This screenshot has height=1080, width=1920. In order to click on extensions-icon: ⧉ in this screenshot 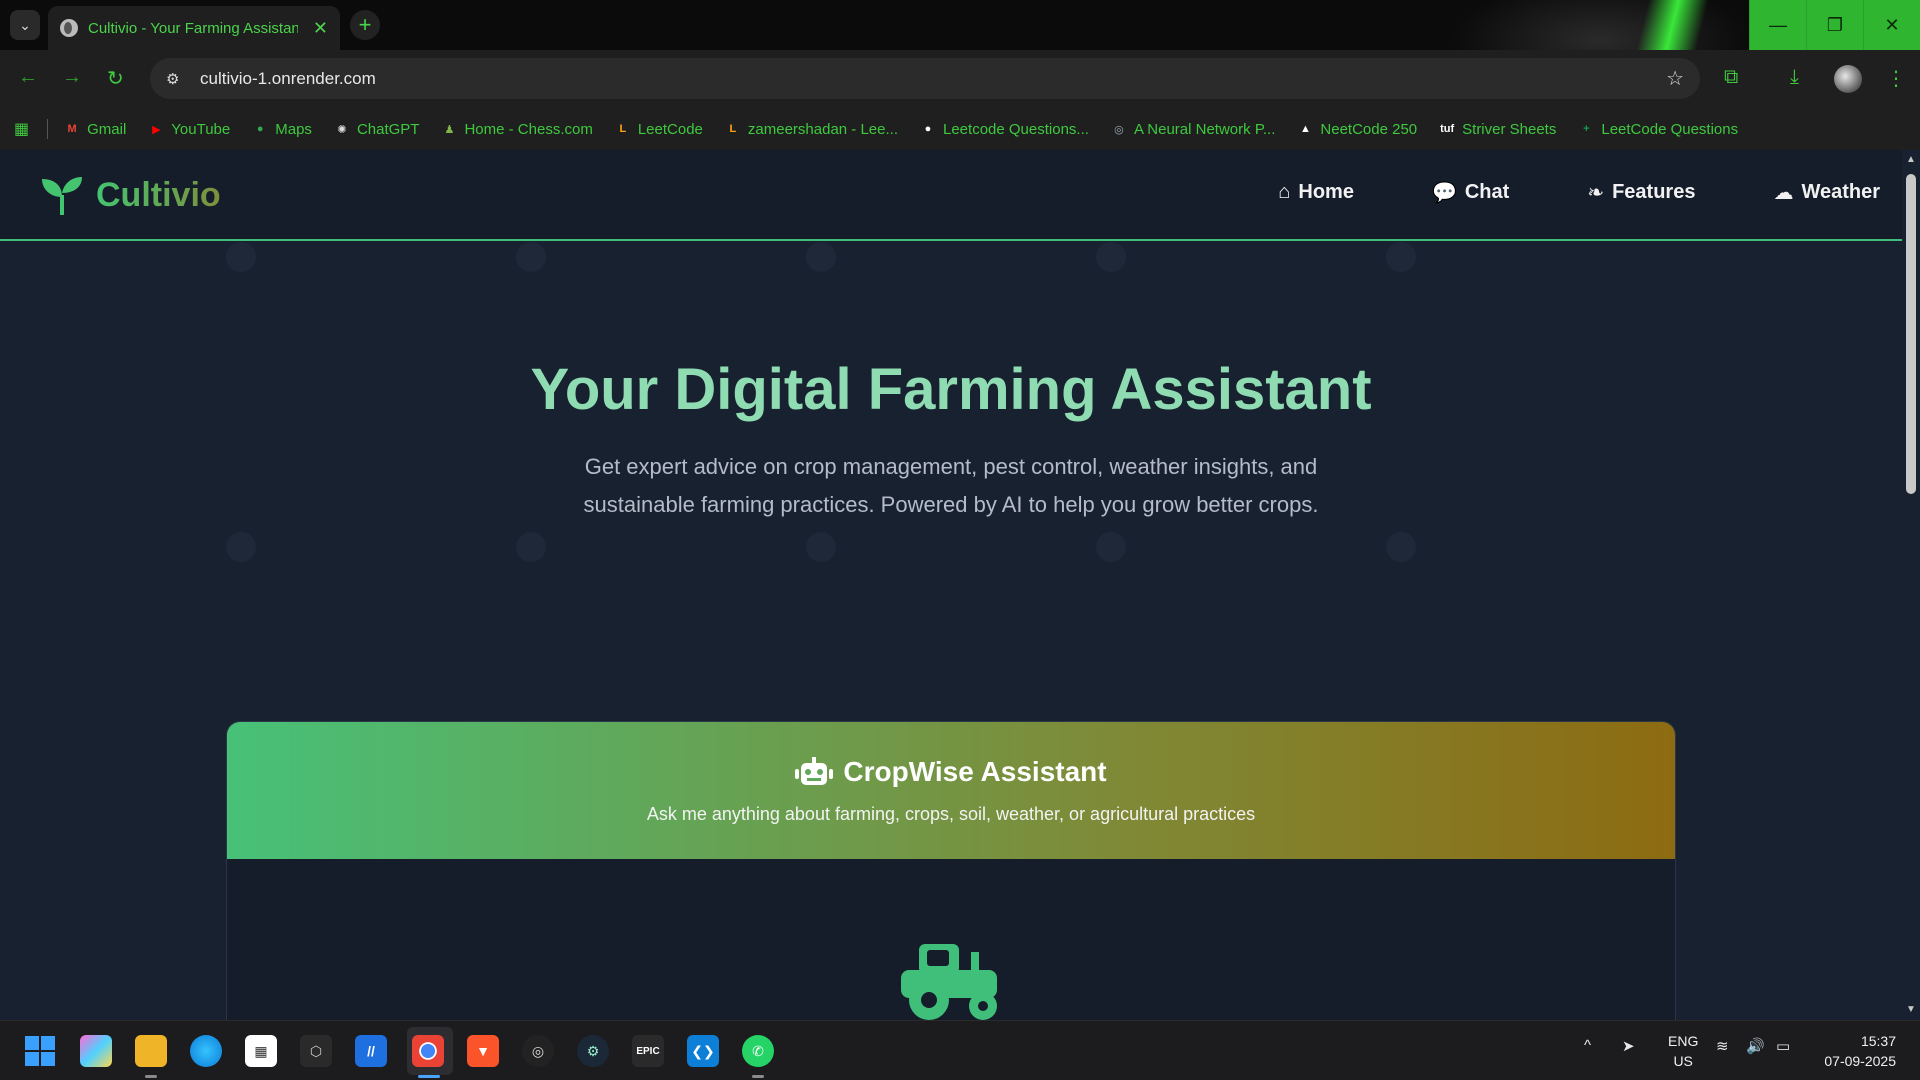, I will do `click(1731, 77)`.